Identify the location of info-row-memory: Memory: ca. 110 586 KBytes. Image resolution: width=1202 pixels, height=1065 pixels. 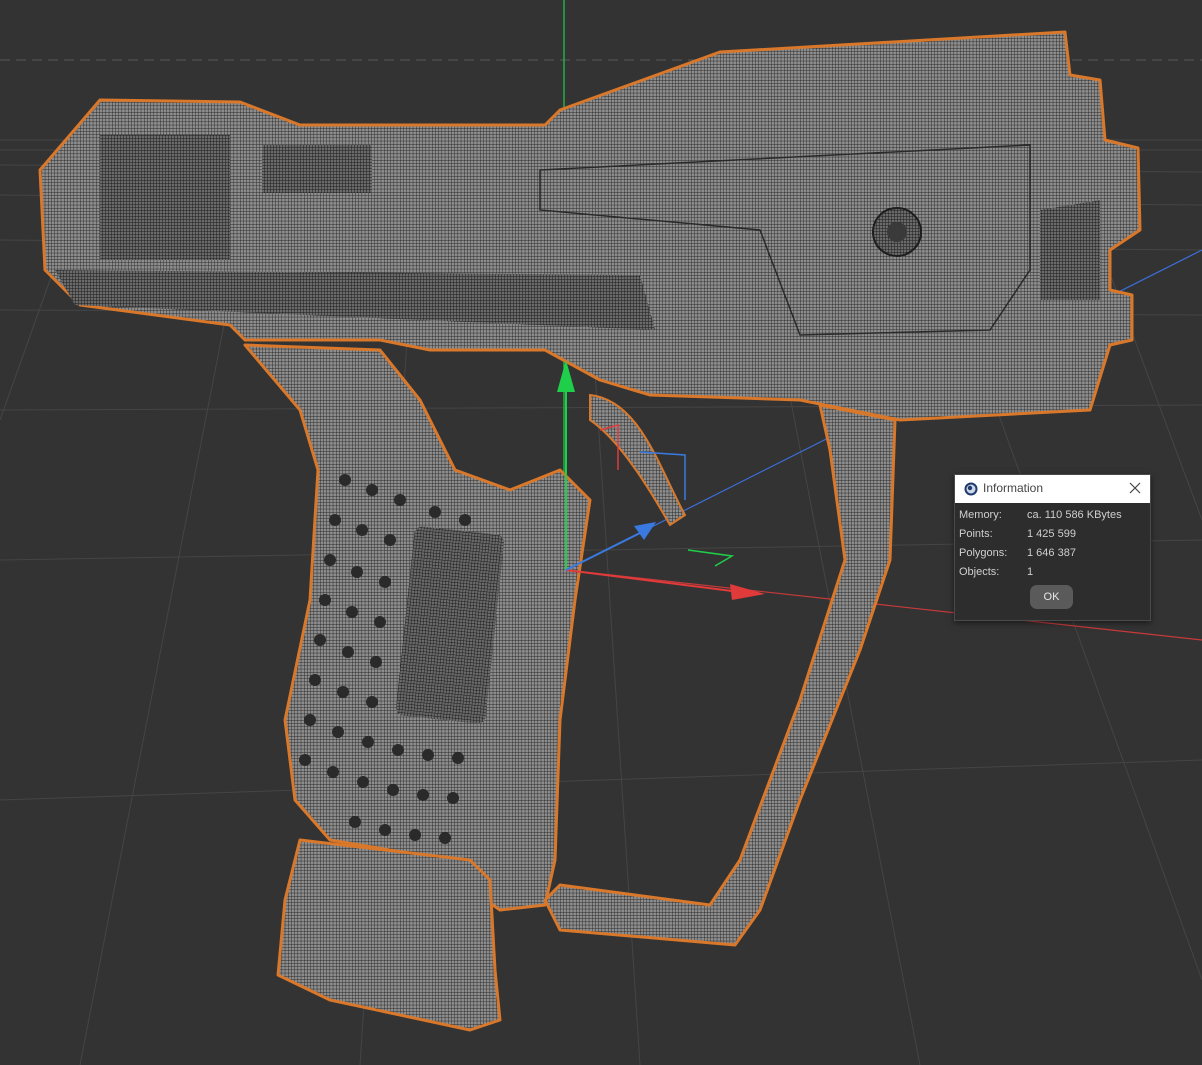
(1054, 517).